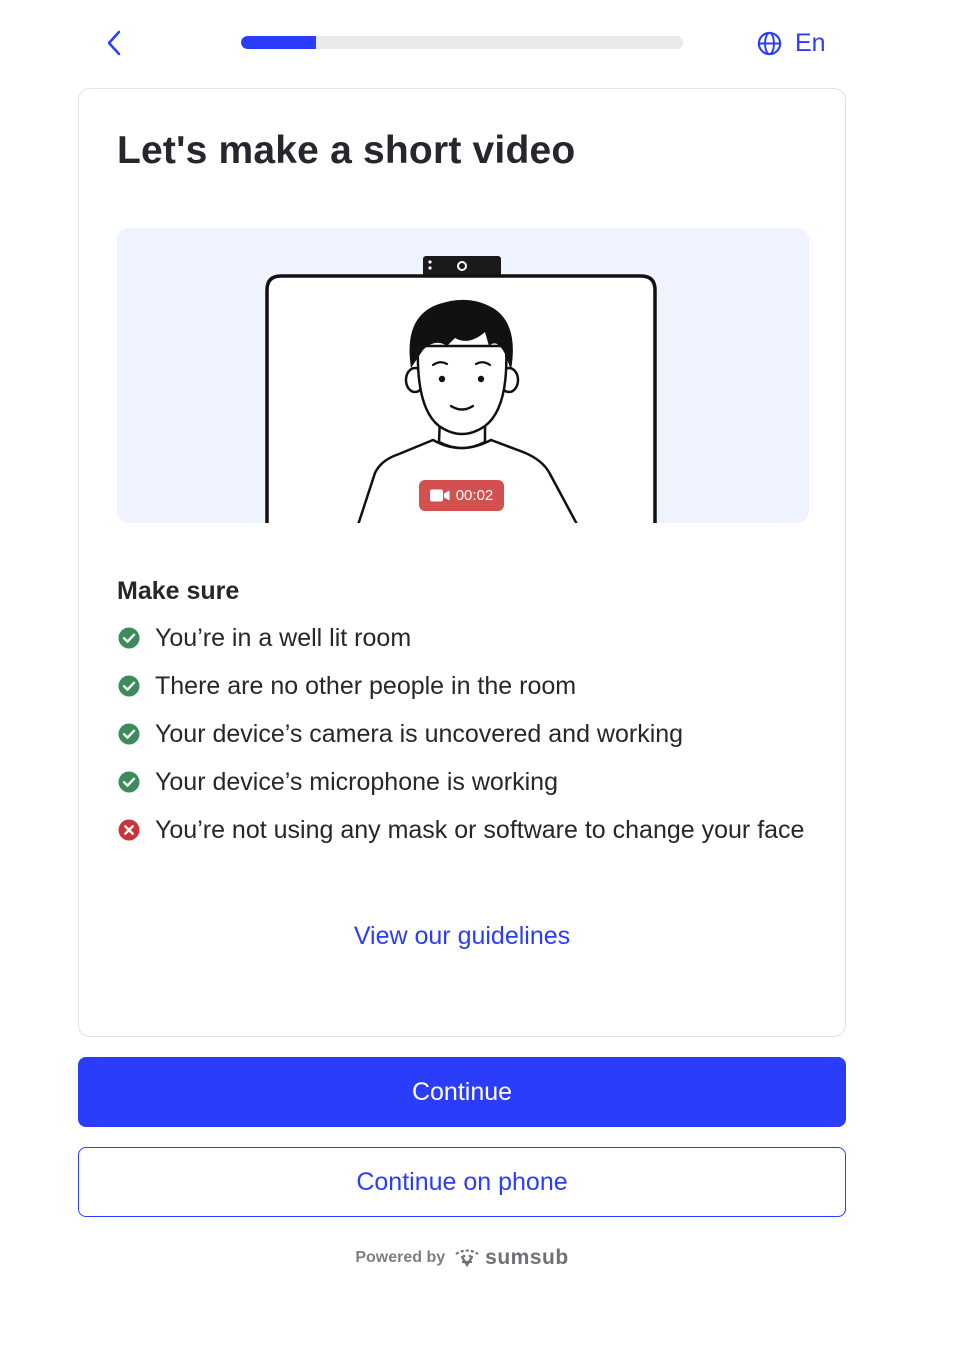 This screenshot has width=962, height=1358. Describe the element at coordinates (462, 936) in the screenshot. I see `view-guidelines-link: View our guidelines` at that location.